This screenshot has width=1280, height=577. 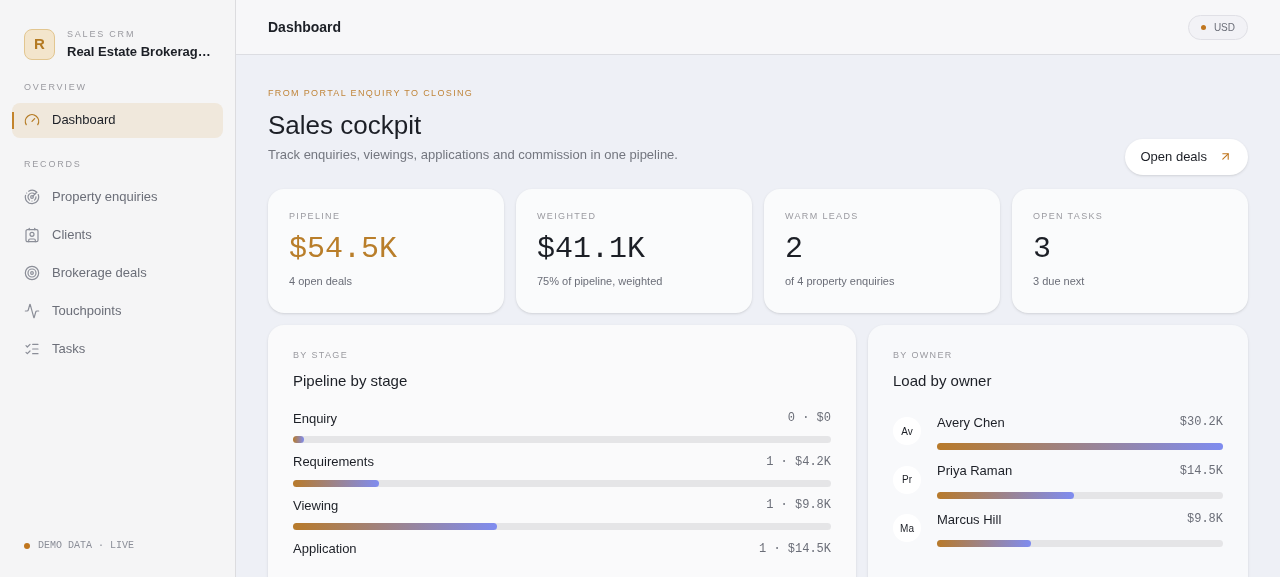 I want to click on stat-note: of 4 property enquiries, so click(x=840, y=281).